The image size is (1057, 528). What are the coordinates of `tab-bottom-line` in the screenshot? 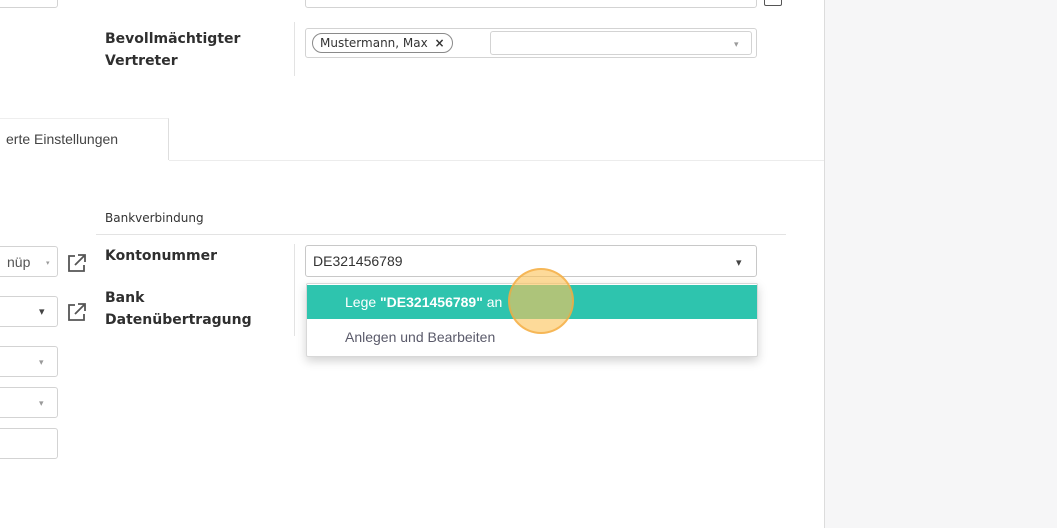 It's located at (496, 160).